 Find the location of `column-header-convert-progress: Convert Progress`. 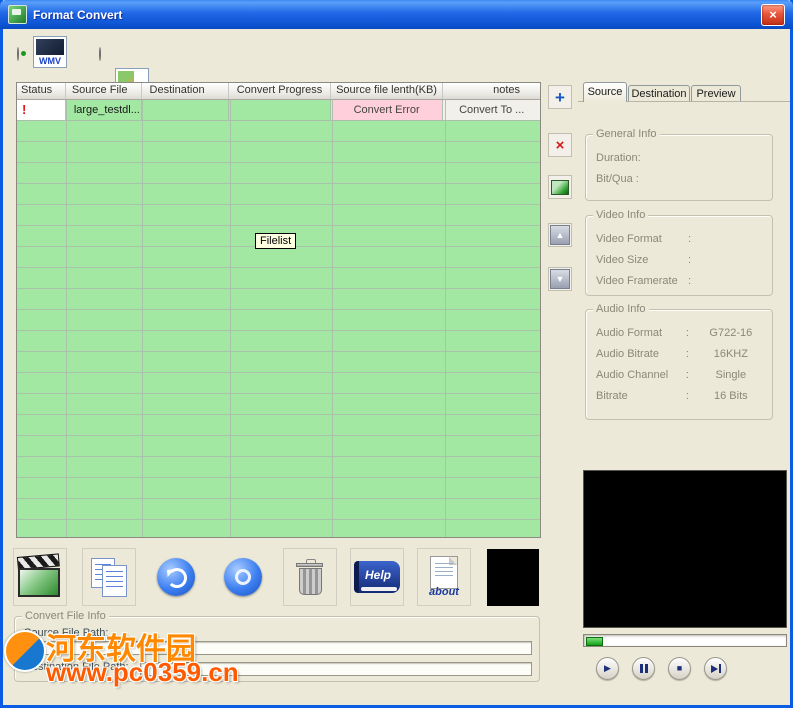

column-header-convert-progress: Convert Progress is located at coordinates (280, 91).